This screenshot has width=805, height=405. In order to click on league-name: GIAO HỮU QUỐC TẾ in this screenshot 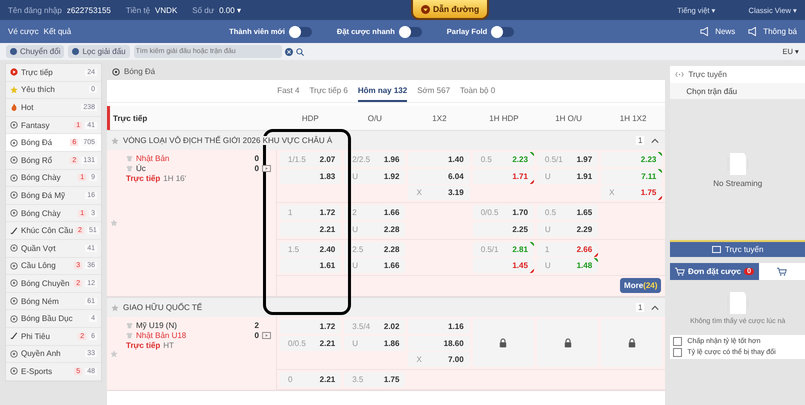, I will do `click(162, 307)`.